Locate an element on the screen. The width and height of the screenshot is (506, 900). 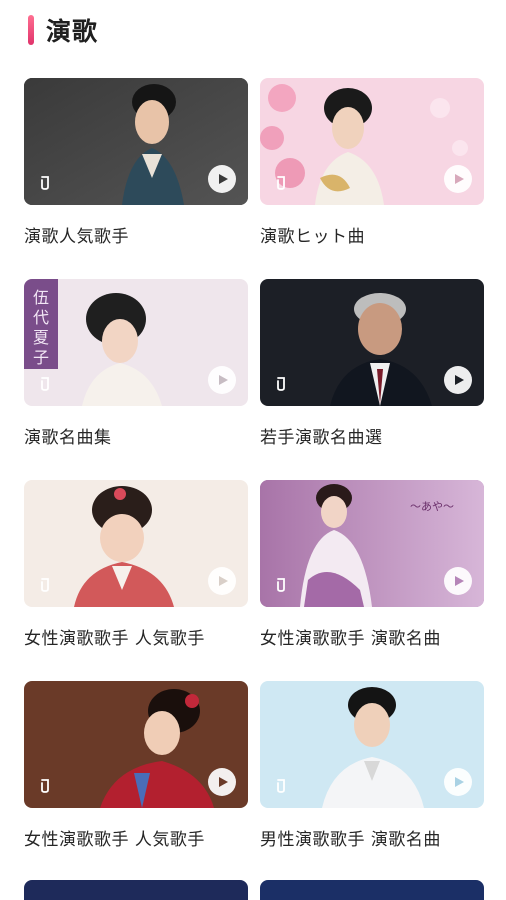
svg-text: 〜あや〜 is located at coordinates (432, 506).